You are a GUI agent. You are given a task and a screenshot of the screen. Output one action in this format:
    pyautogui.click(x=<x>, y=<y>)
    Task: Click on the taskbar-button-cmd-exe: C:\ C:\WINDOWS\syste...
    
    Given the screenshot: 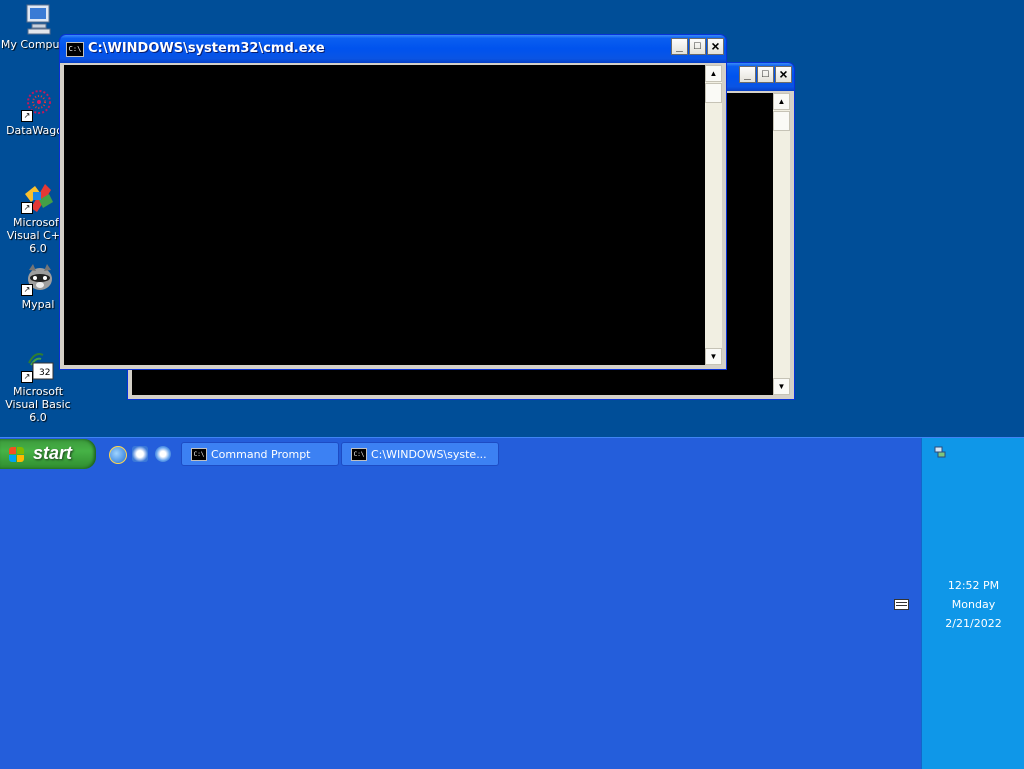 What is the action you would take?
    pyautogui.click(x=420, y=454)
    